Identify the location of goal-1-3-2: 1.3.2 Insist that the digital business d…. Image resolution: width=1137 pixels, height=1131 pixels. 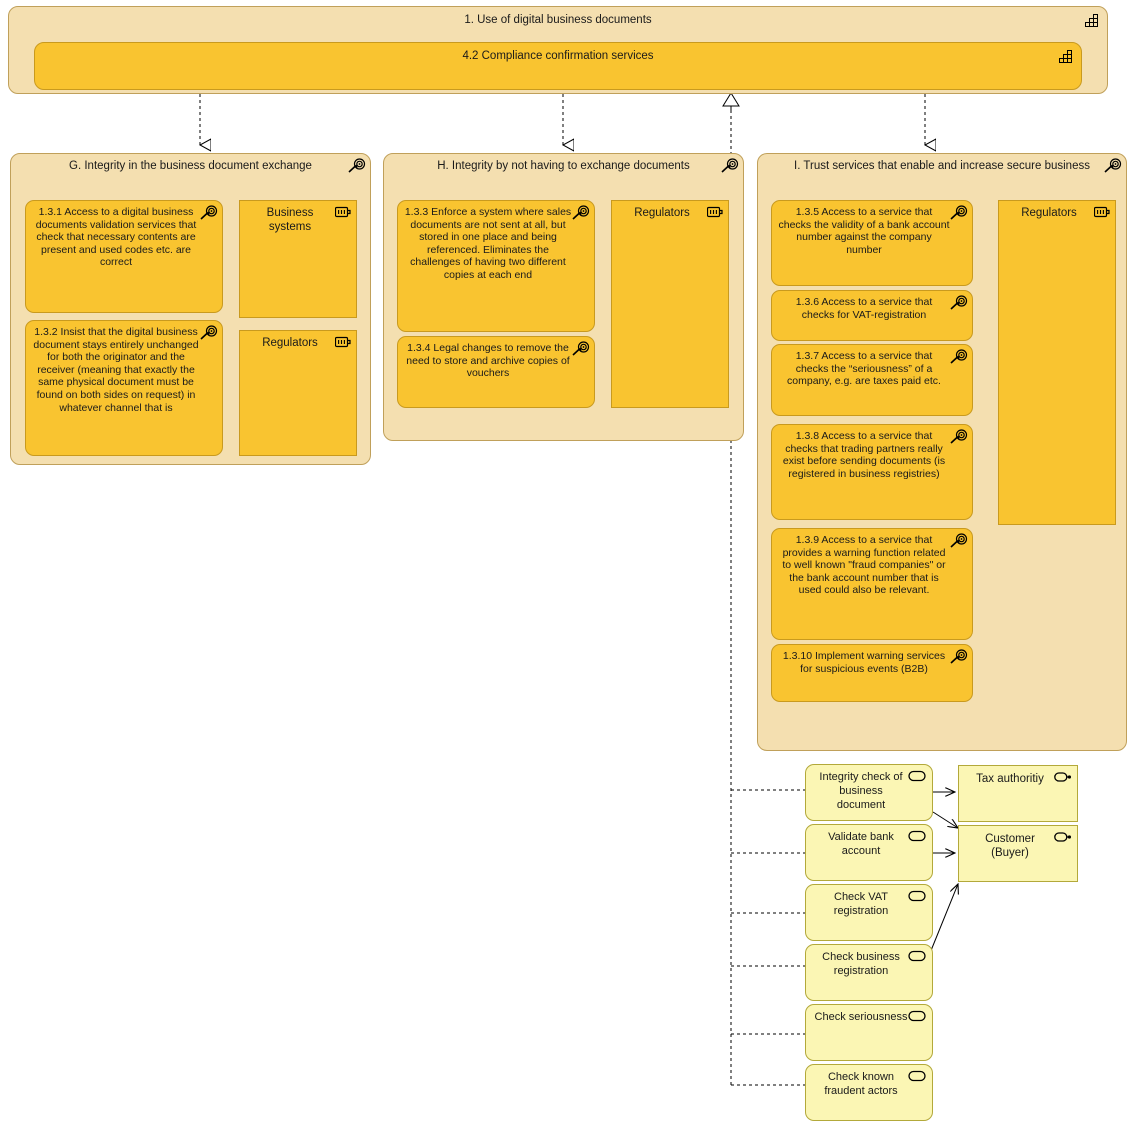
(124, 388).